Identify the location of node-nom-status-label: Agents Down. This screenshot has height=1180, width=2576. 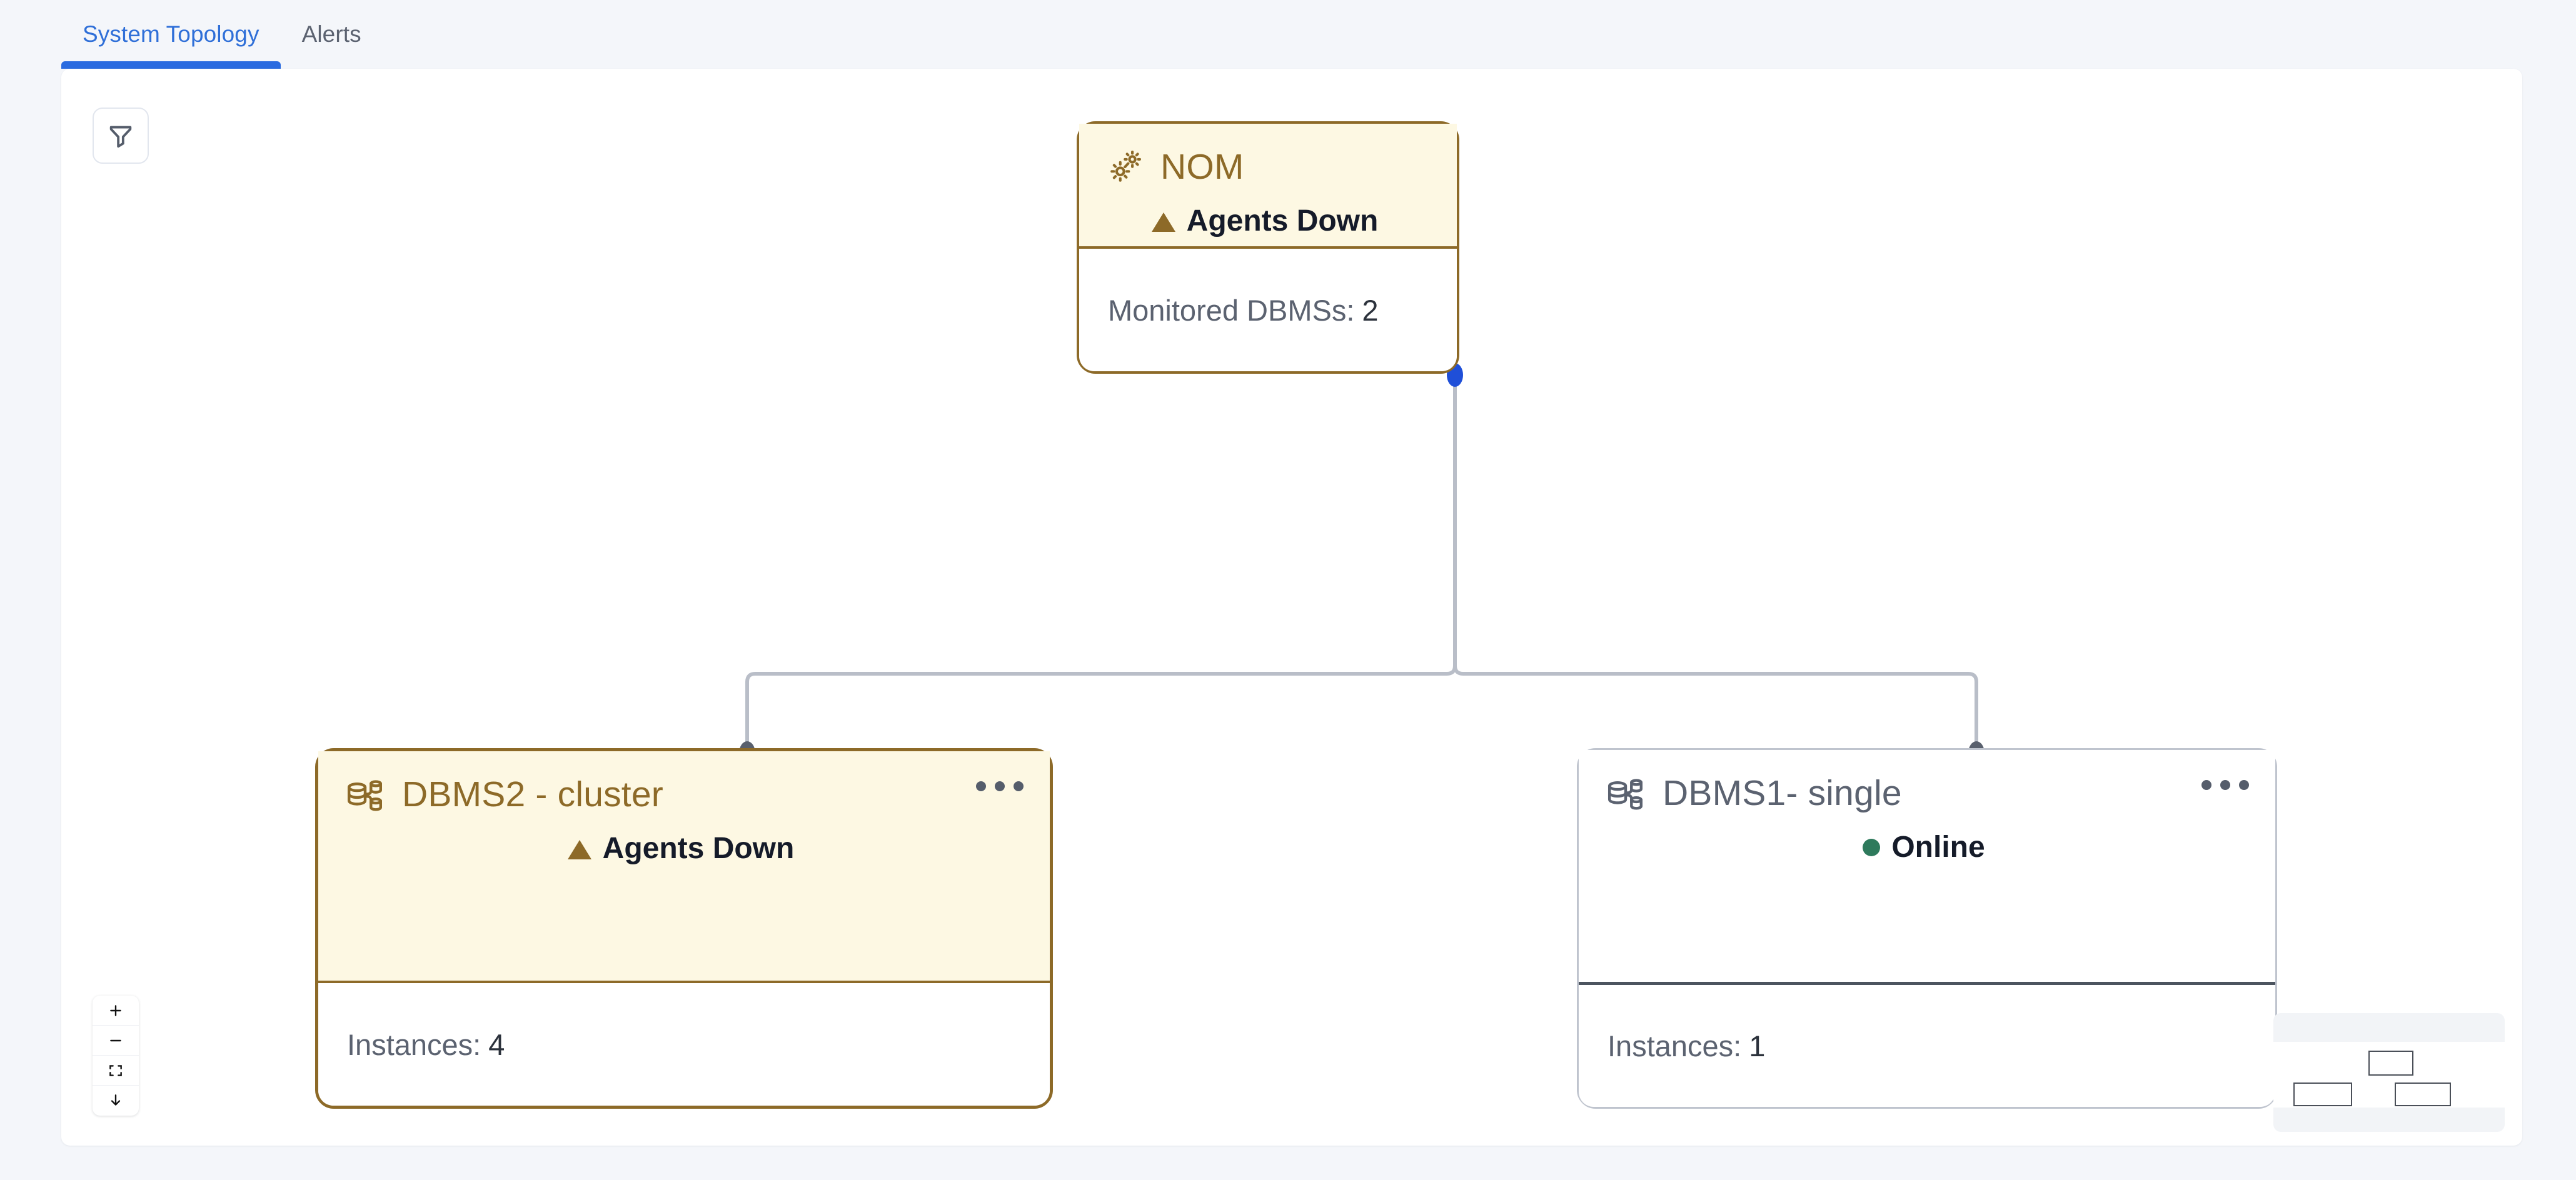
(1282, 221).